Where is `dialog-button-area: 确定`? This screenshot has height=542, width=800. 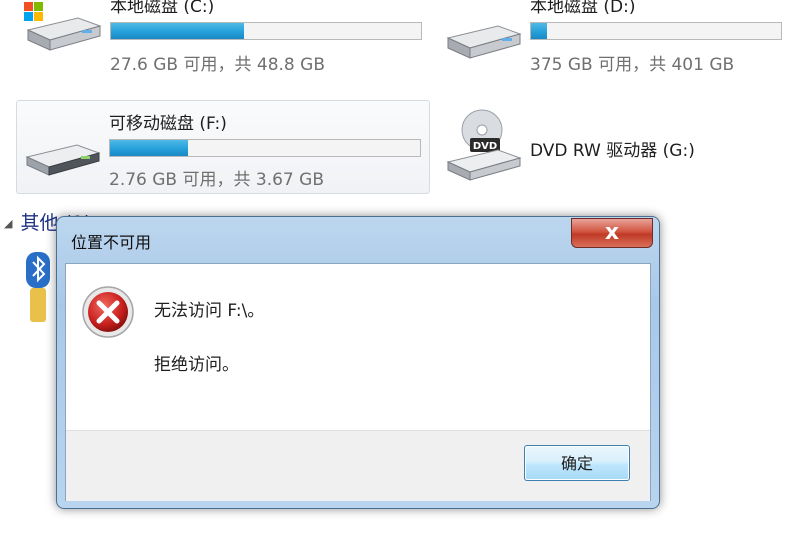 dialog-button-area: 确定 is located at coordinates (358, 465).